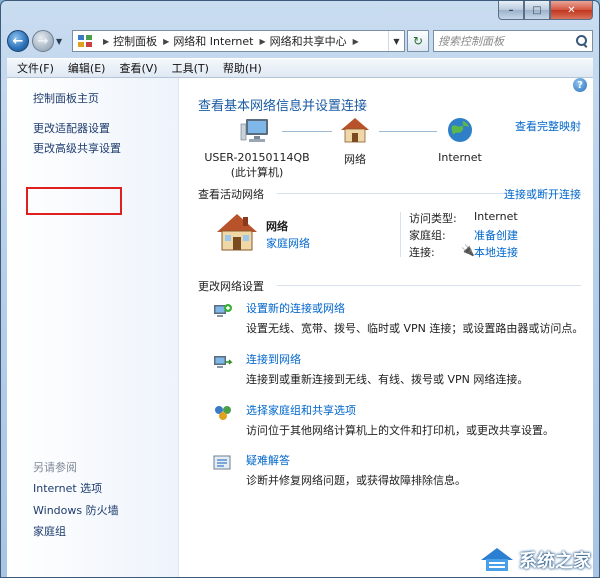 This screenshot has height=578, width=600. What do you see at coordinates (355, 131) in the screenshot?
I see `home-network-icon` at bounding box center [355, 131].